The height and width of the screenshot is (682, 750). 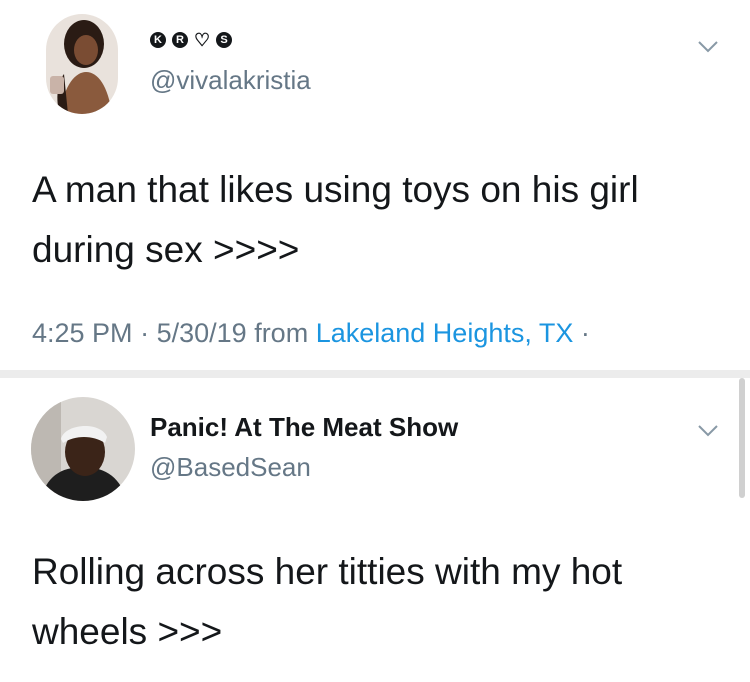 I want to click on from-label: from, so click(x=281, y=333).